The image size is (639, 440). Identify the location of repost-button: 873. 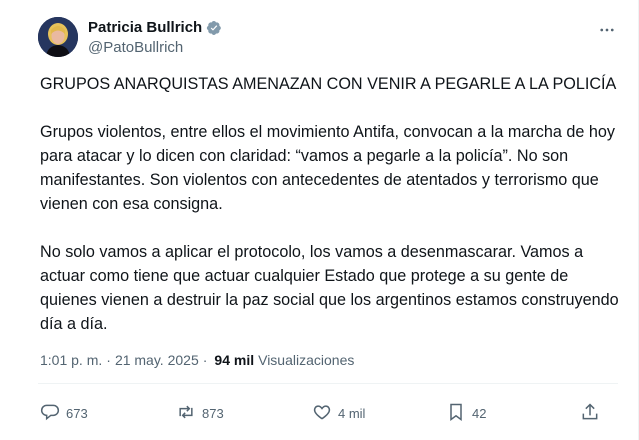
(200, 413).